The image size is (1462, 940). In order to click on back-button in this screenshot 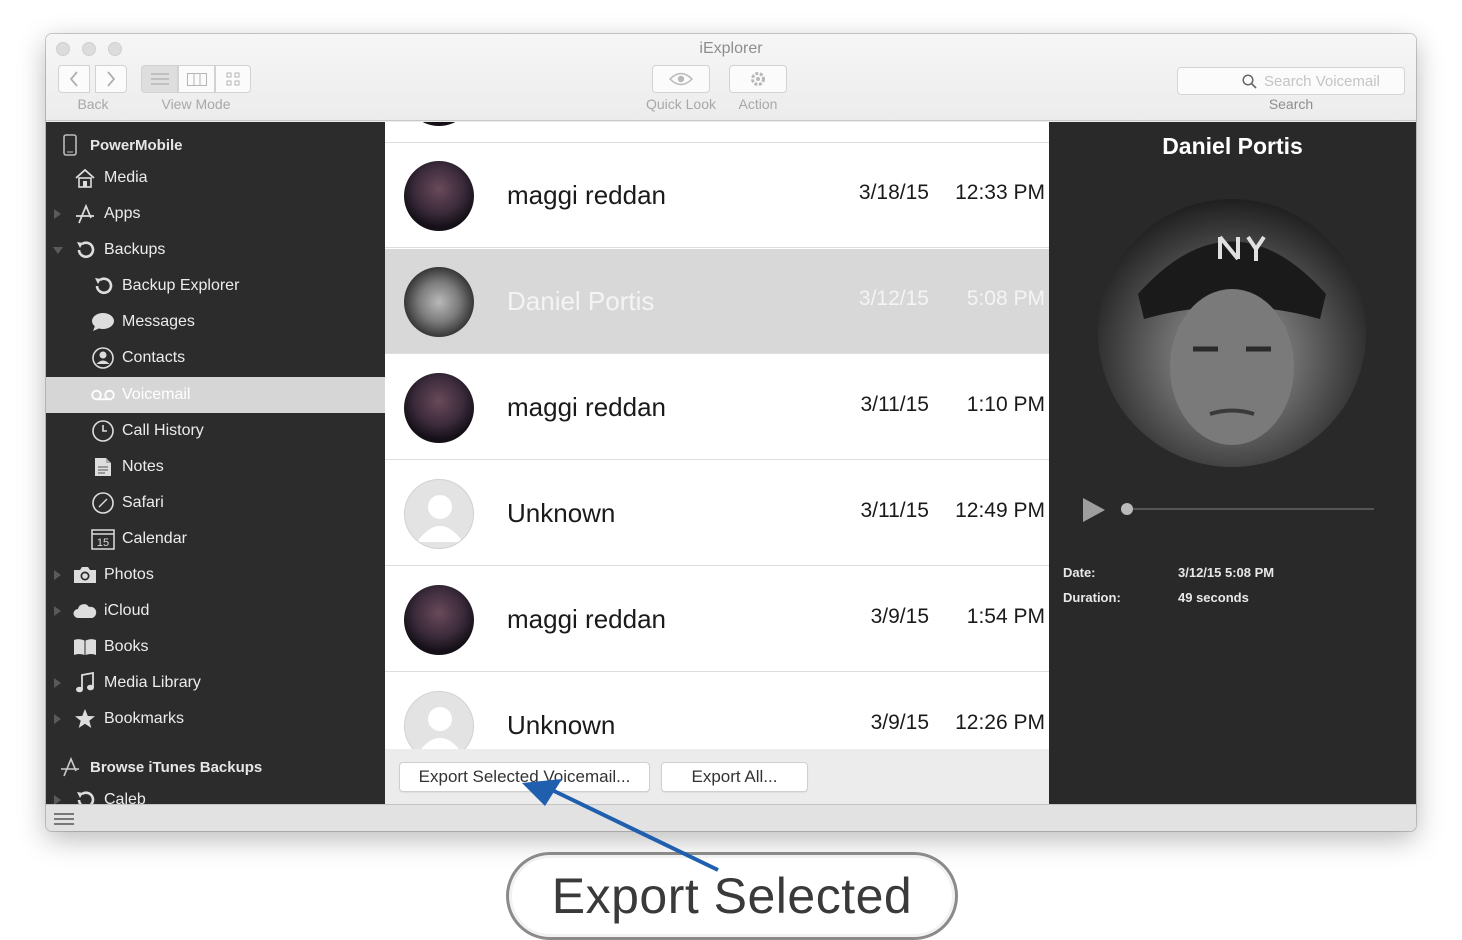, I will do `click(74, 79)`.